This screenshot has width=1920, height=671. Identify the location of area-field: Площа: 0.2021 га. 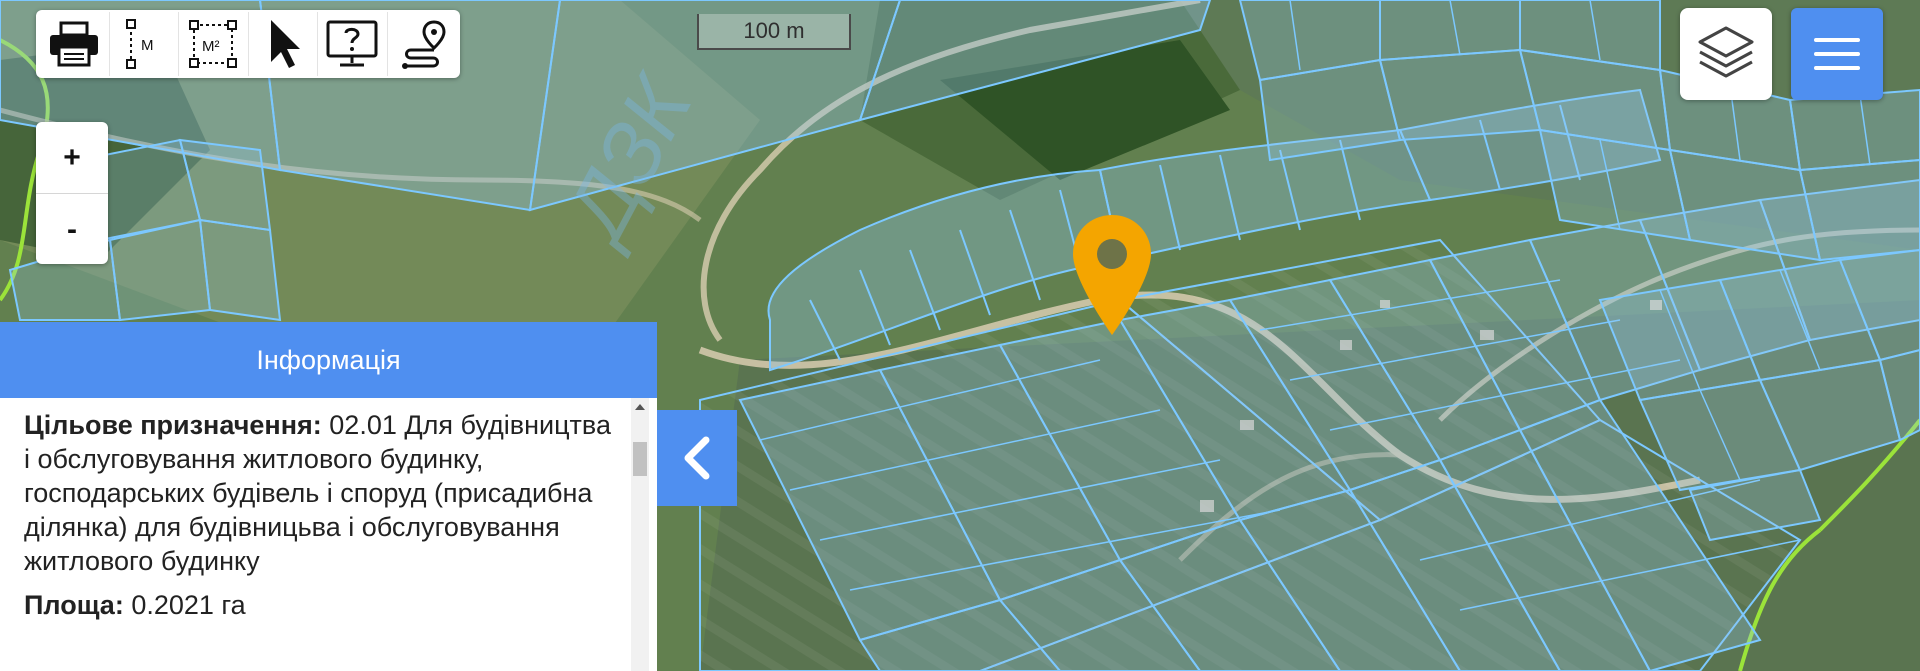
(321, 605).